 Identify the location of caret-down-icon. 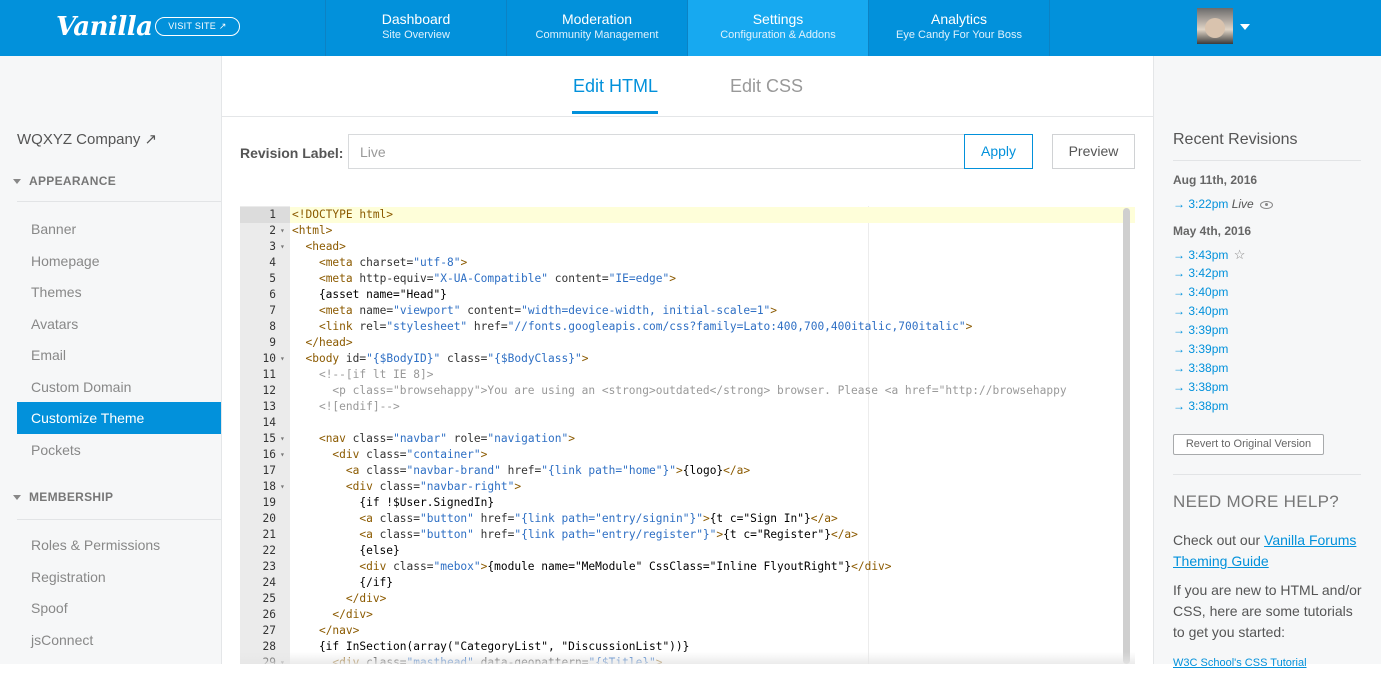
(1245, 27).